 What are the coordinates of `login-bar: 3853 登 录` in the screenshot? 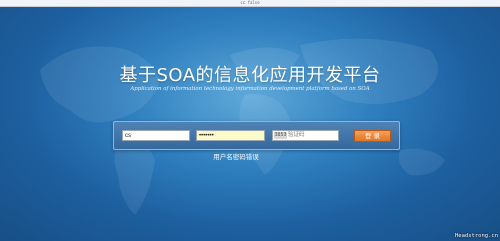 It's located at (256, 135).